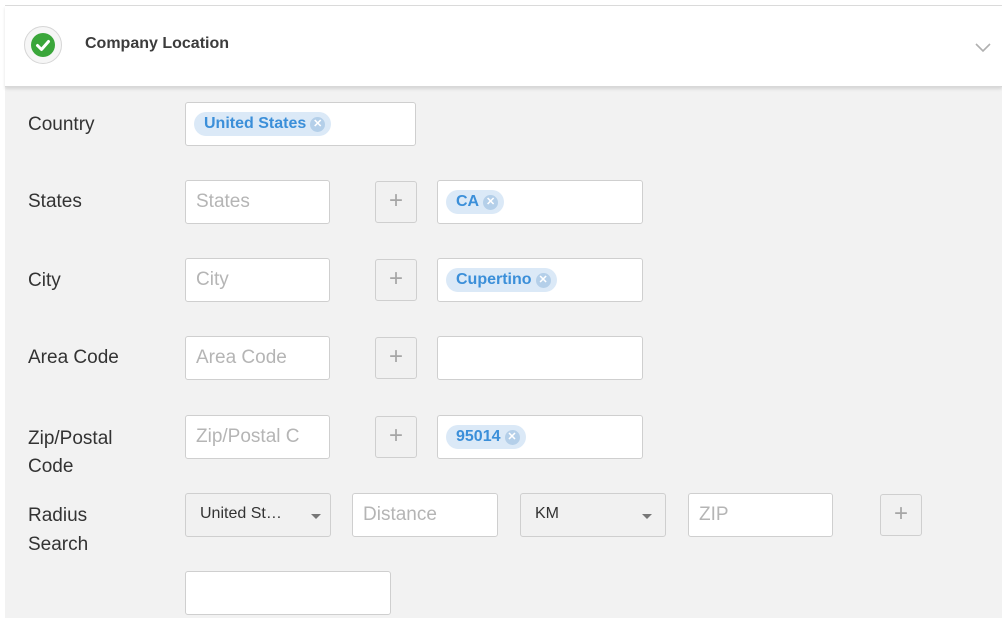 The height and width of the screenshot is (618, 1002). What do you see at coordinates (494, 279) in the screenshot?
I see `tag-text: Cupertino` at bounding box center [494, 279].